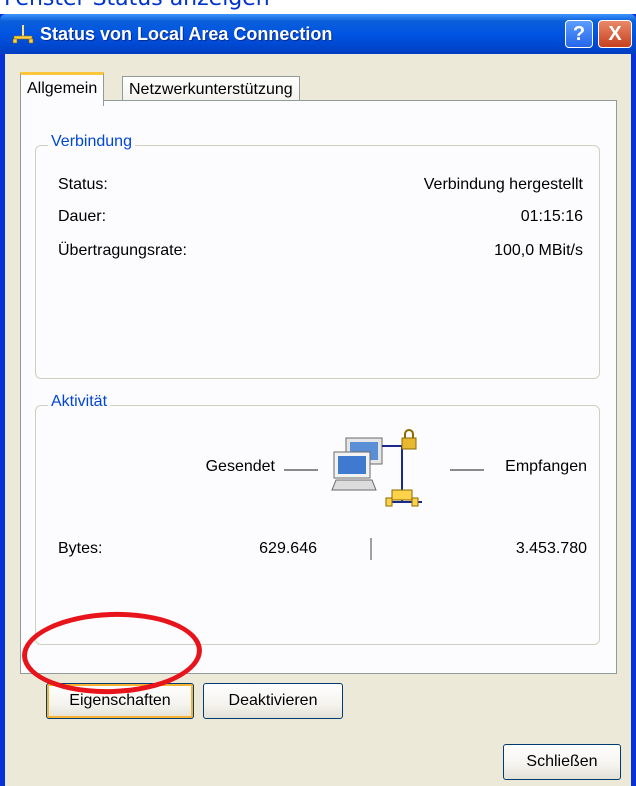  I want to click on duration-value: 01:15:16, so click(551, 216).